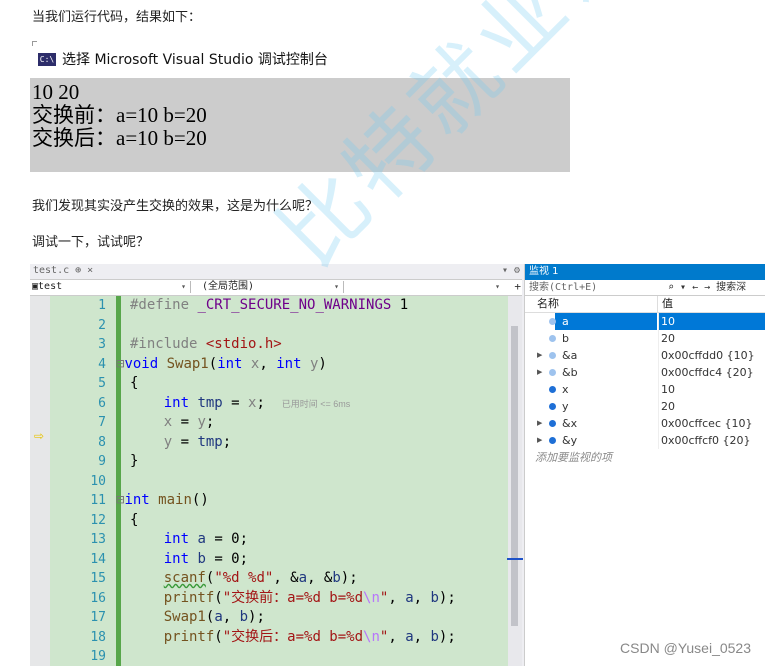 This screenshot has width=765, height=666. What do you see at coordinates (570, 440) in the screenshot?
I see `watch-name: &y` at bounding box center [570, 440].